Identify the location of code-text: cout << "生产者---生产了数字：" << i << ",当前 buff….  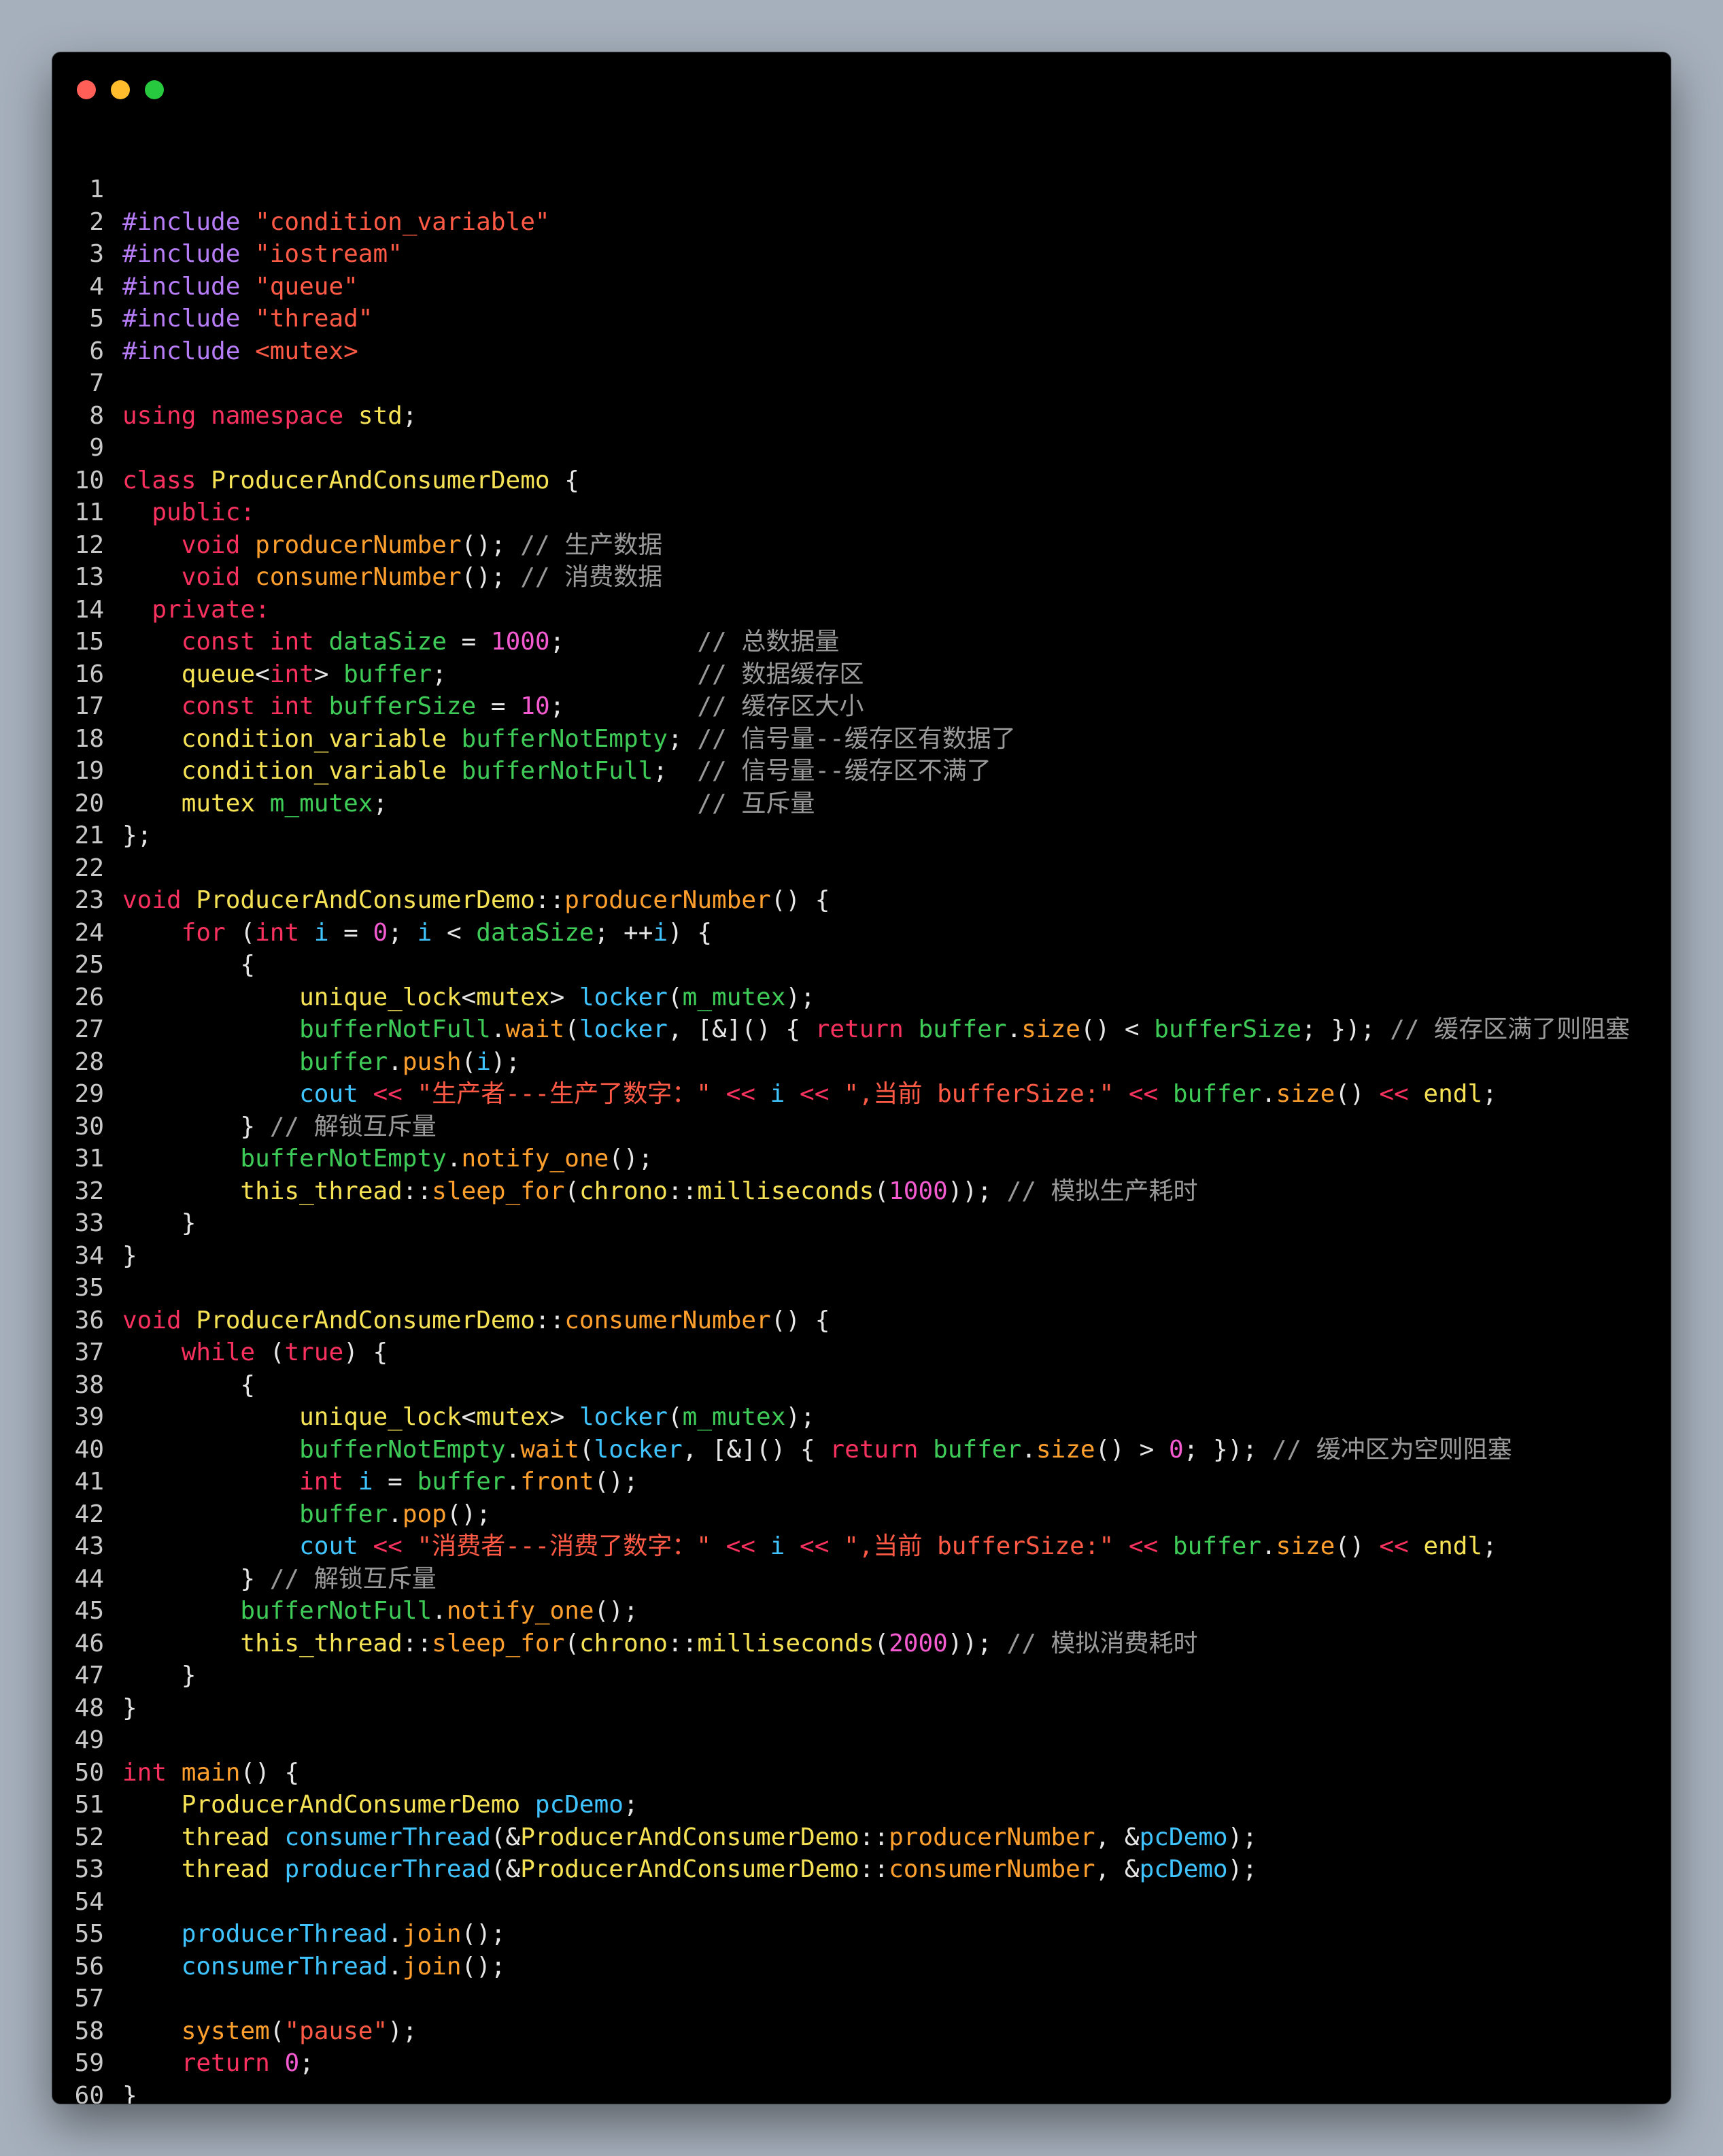
(809, 1094).